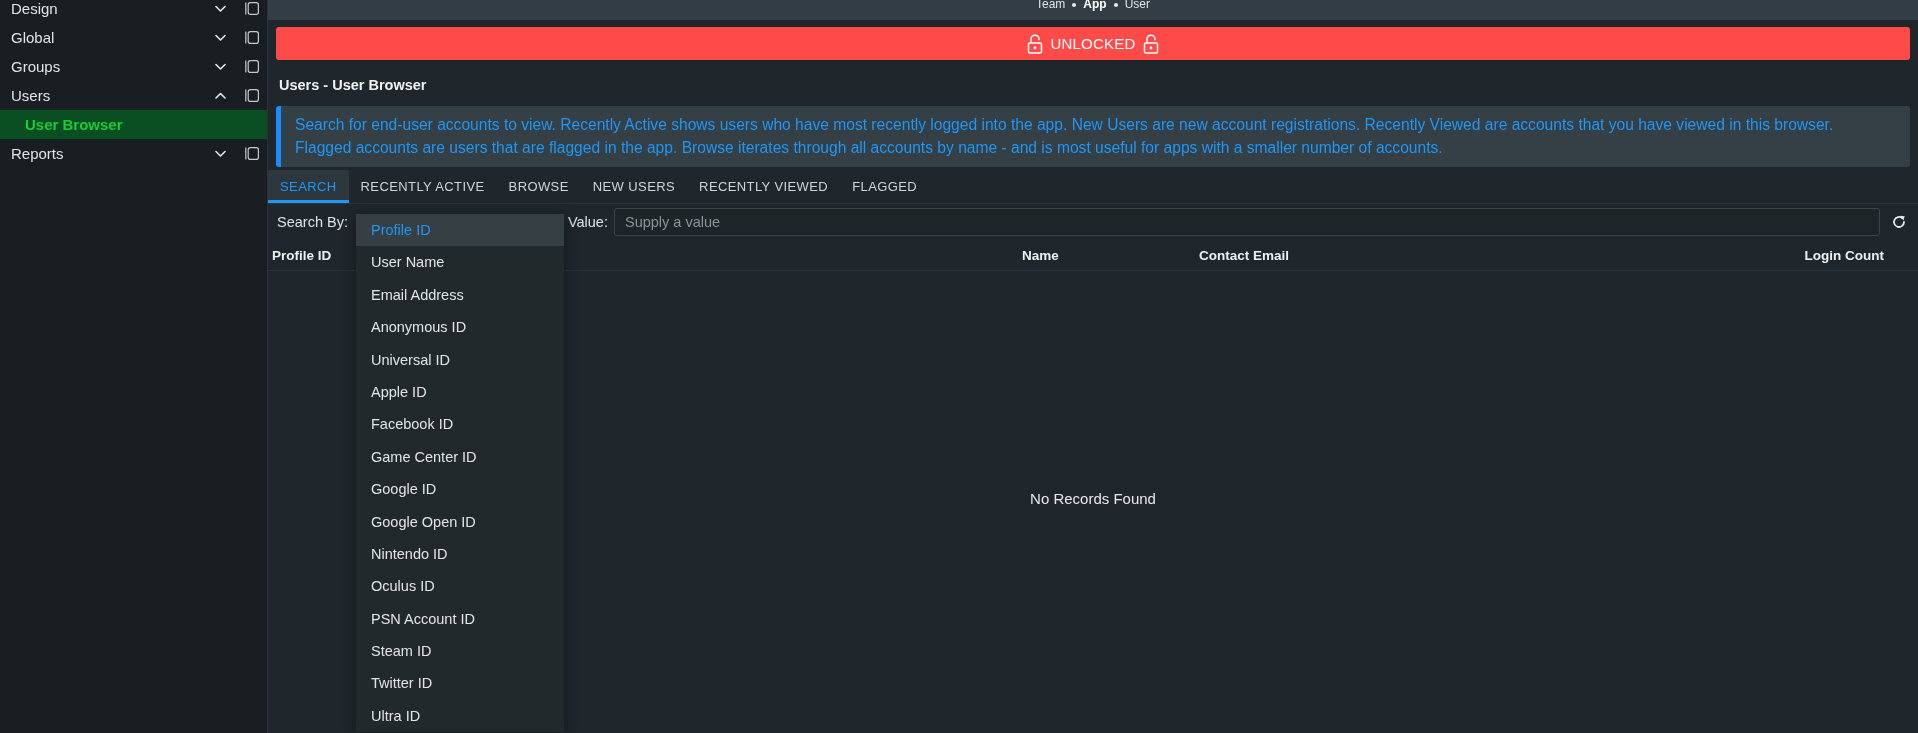 The width and height of the screenshot is (1918, 733). I want to click on tab: BROWSE, so click(538, 186).